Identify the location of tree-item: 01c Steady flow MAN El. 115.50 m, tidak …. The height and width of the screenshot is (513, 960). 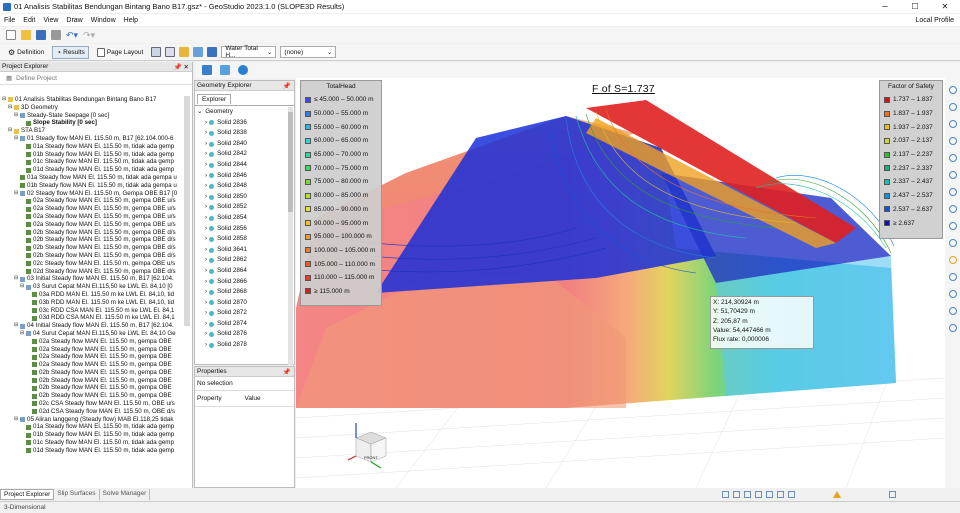
(92, 162).